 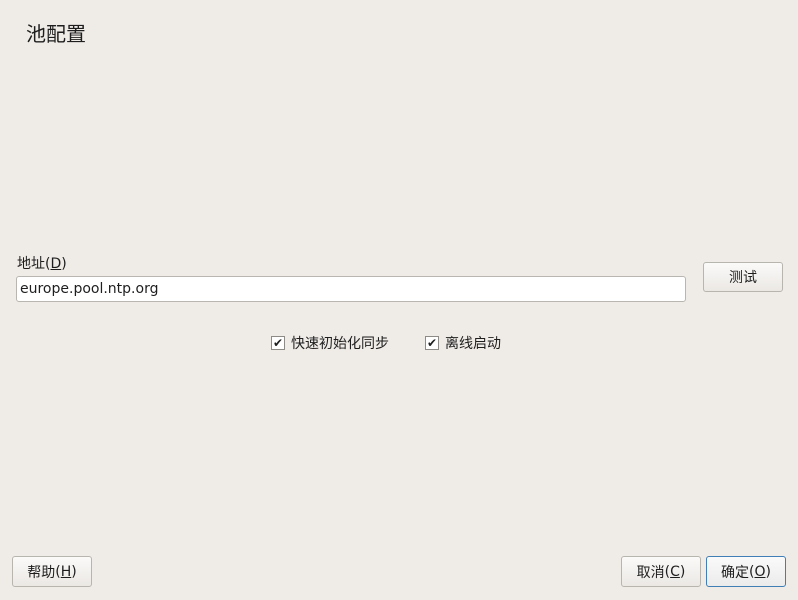 What do you see at coordinates (41, 572) in the screenshot?
I see `help-label: 帮助` at bounding box center [41, 572].